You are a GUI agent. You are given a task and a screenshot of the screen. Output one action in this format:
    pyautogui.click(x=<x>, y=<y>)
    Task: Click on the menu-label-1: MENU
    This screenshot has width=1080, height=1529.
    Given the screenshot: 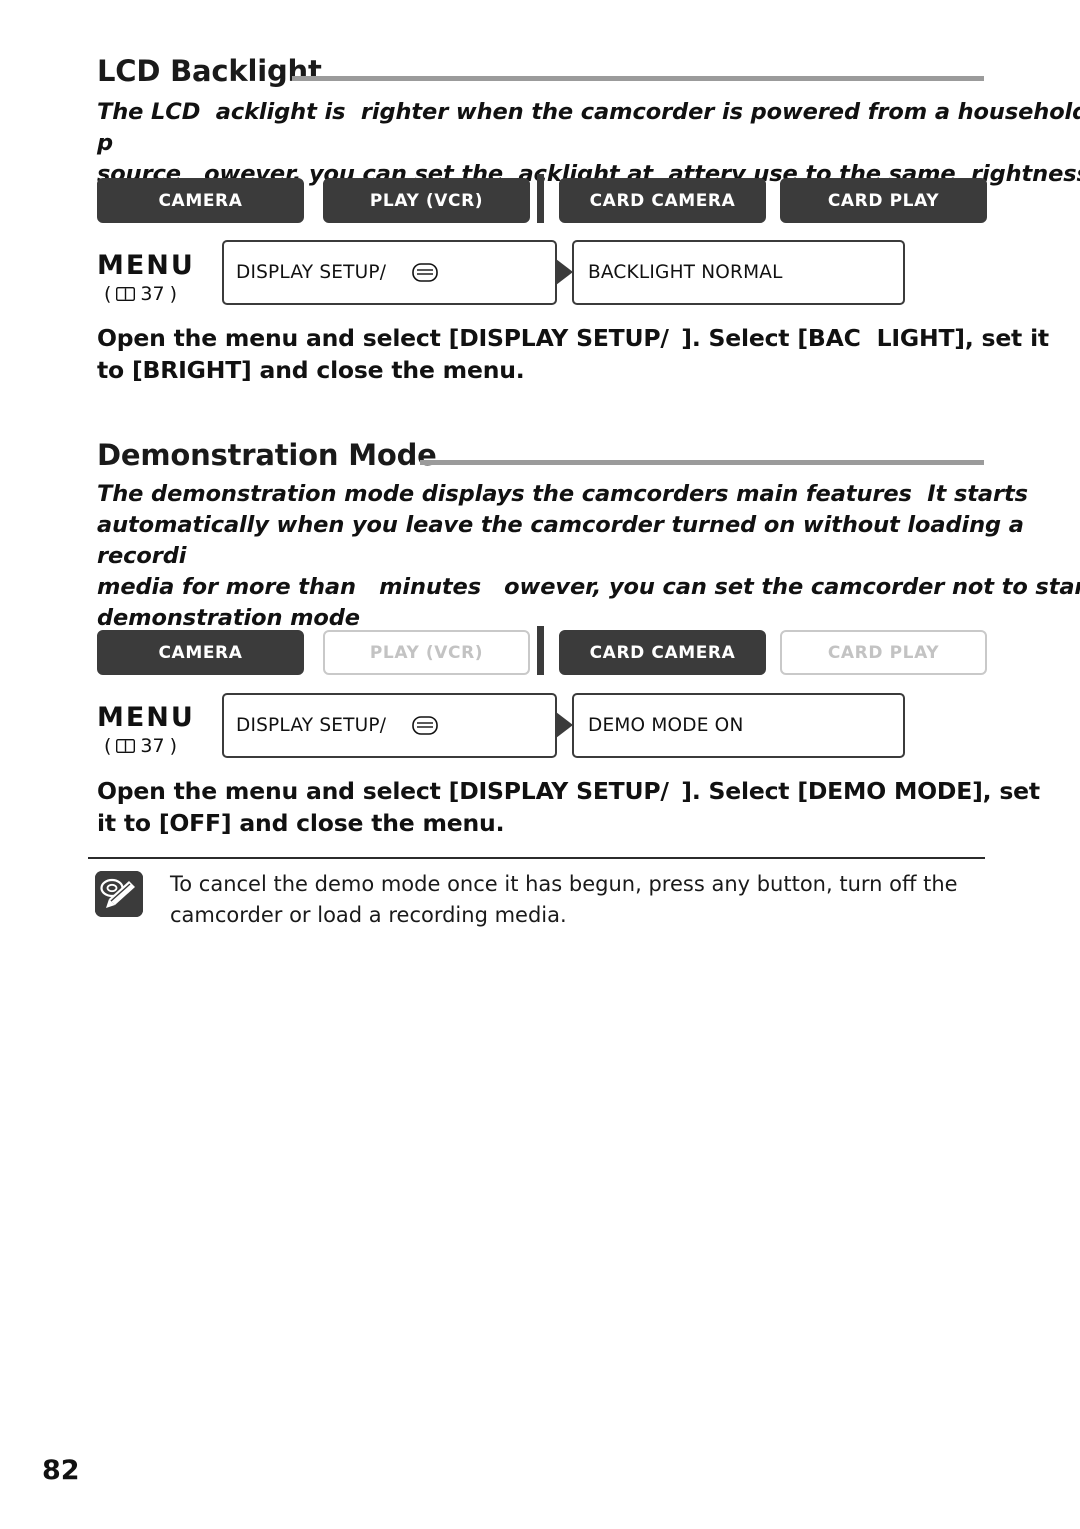 What is the action you would take?
    pyautogui.click(x=146, y=265)
    